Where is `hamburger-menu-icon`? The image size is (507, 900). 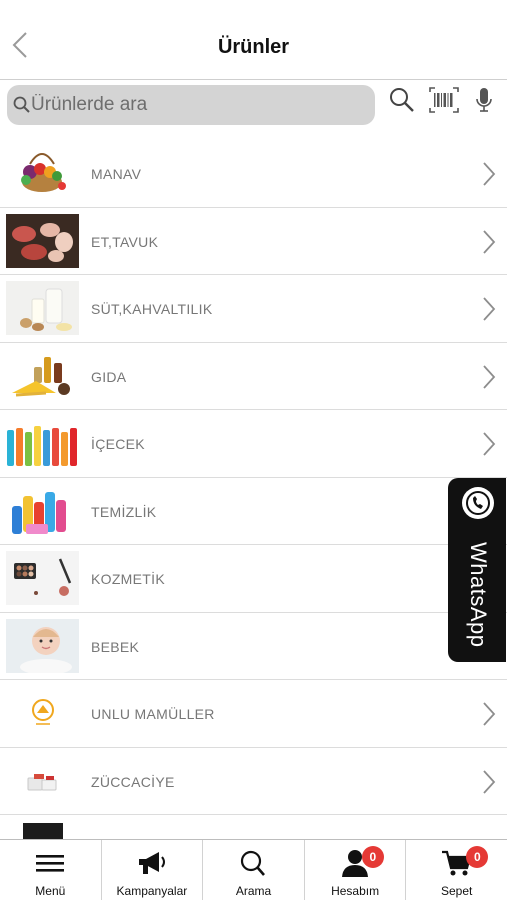 hamburger-menu-icon is located at coordinates (50, 863).